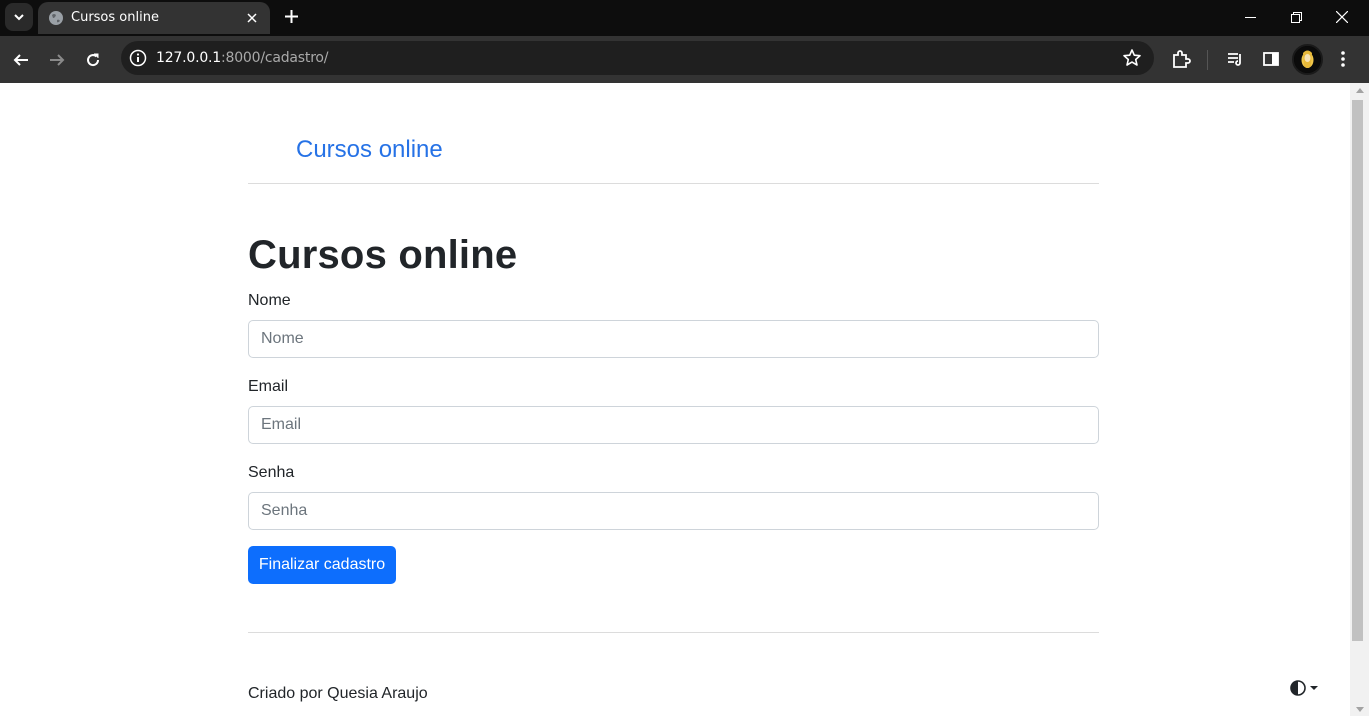  I want to click on globe-icon, so click(56, 18).